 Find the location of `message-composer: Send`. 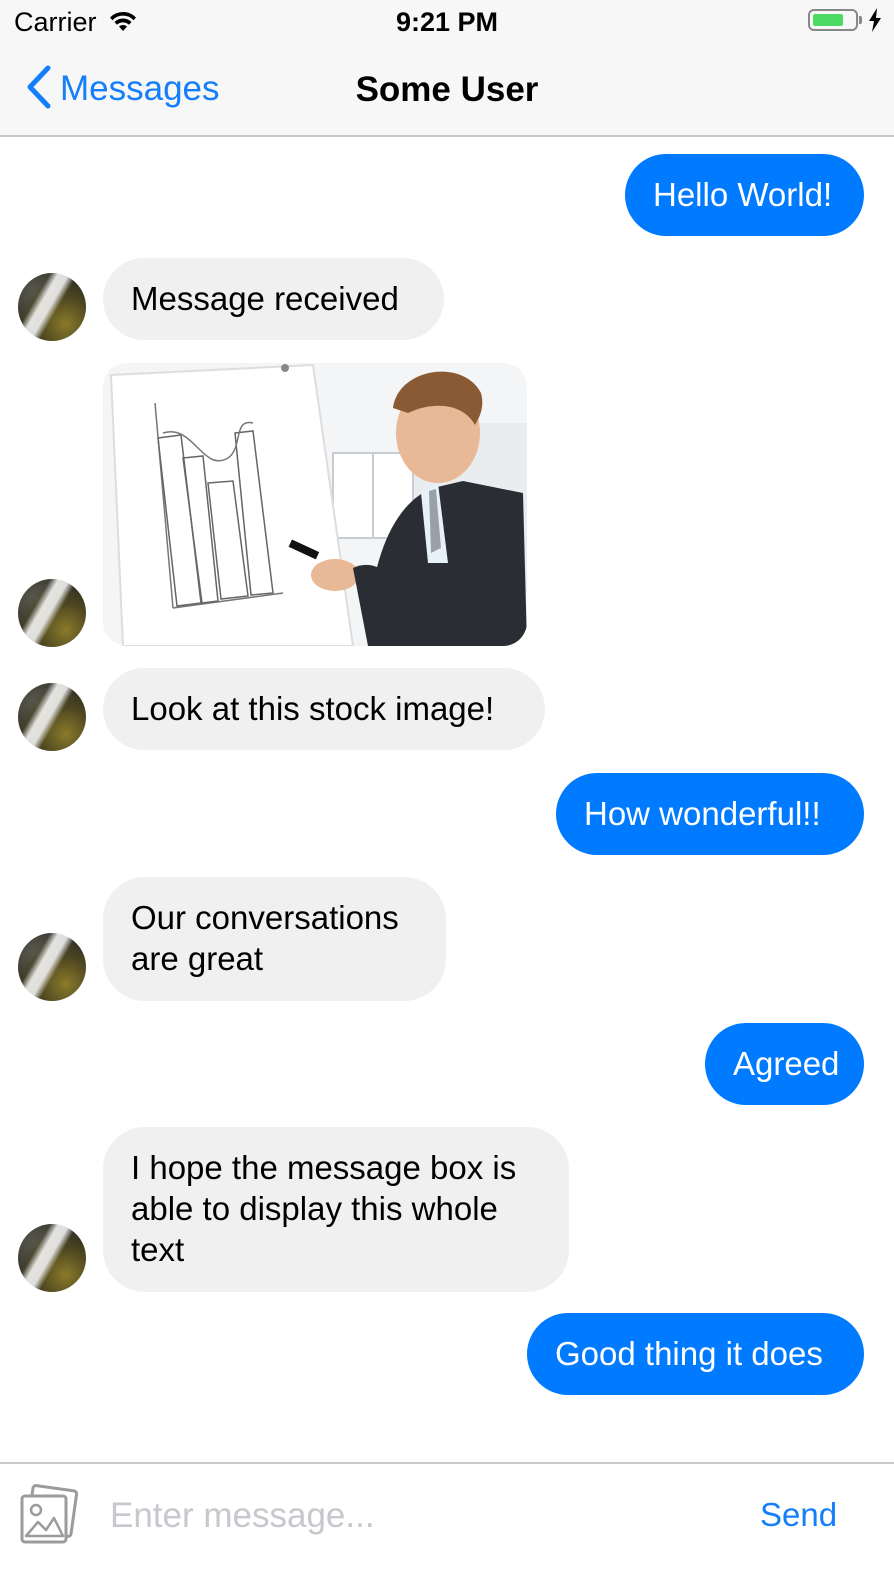

message-composer: Send is located at coordinates (447, 1526).